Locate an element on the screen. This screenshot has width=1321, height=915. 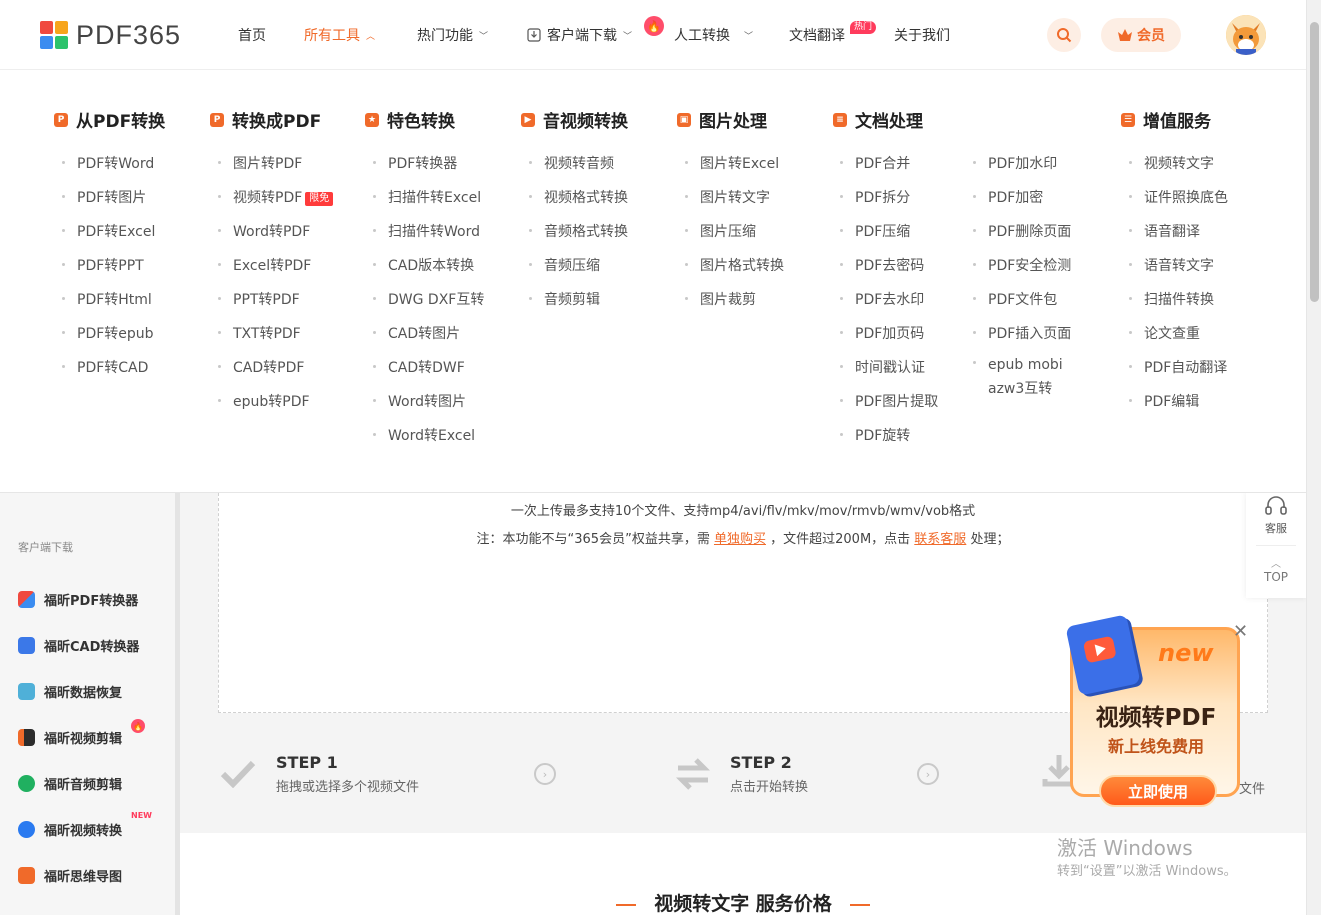
menu-item: PPT转PDF is located at coordinates (275, 306).